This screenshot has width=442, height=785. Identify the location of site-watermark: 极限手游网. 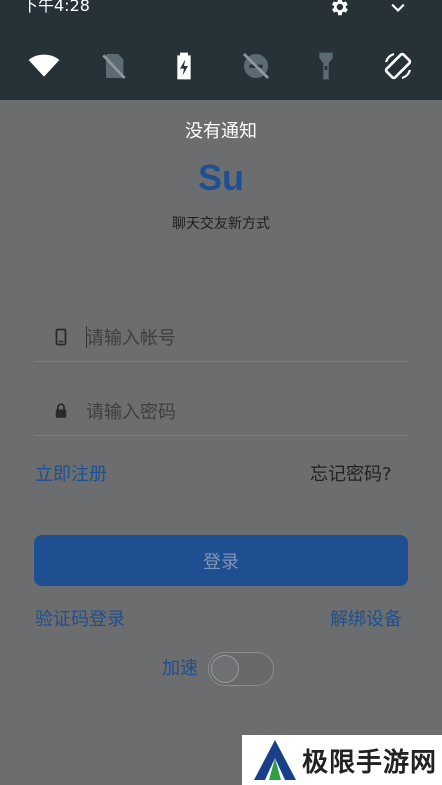
(342, 760).